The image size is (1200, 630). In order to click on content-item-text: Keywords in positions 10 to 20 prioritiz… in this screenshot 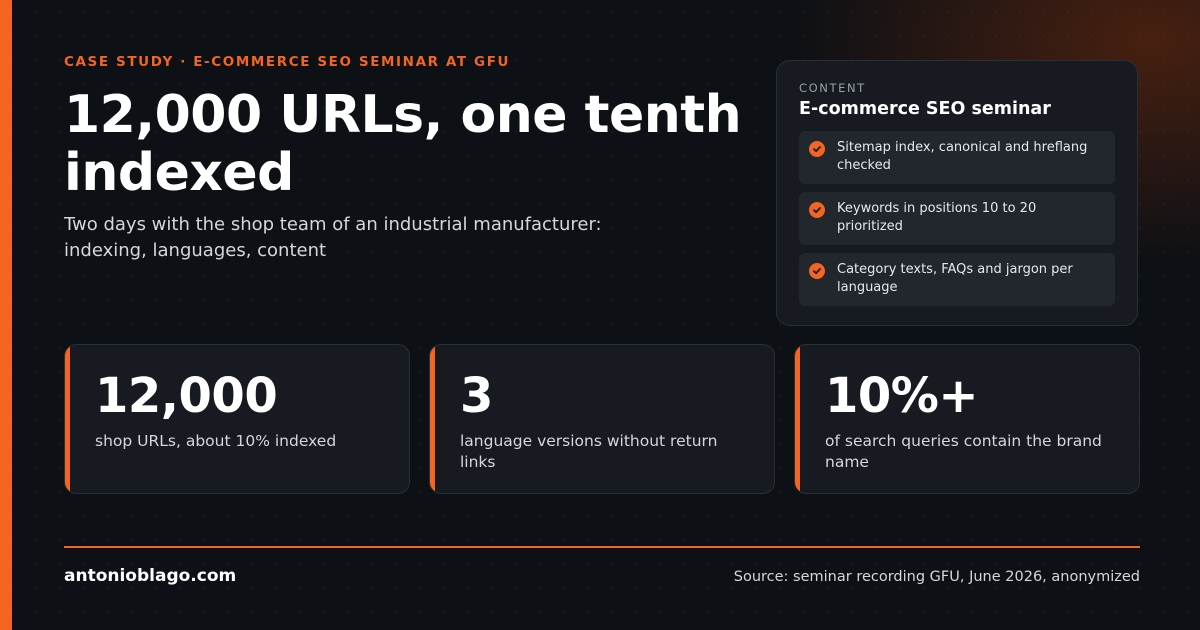, I will do `click(937, 217)`.